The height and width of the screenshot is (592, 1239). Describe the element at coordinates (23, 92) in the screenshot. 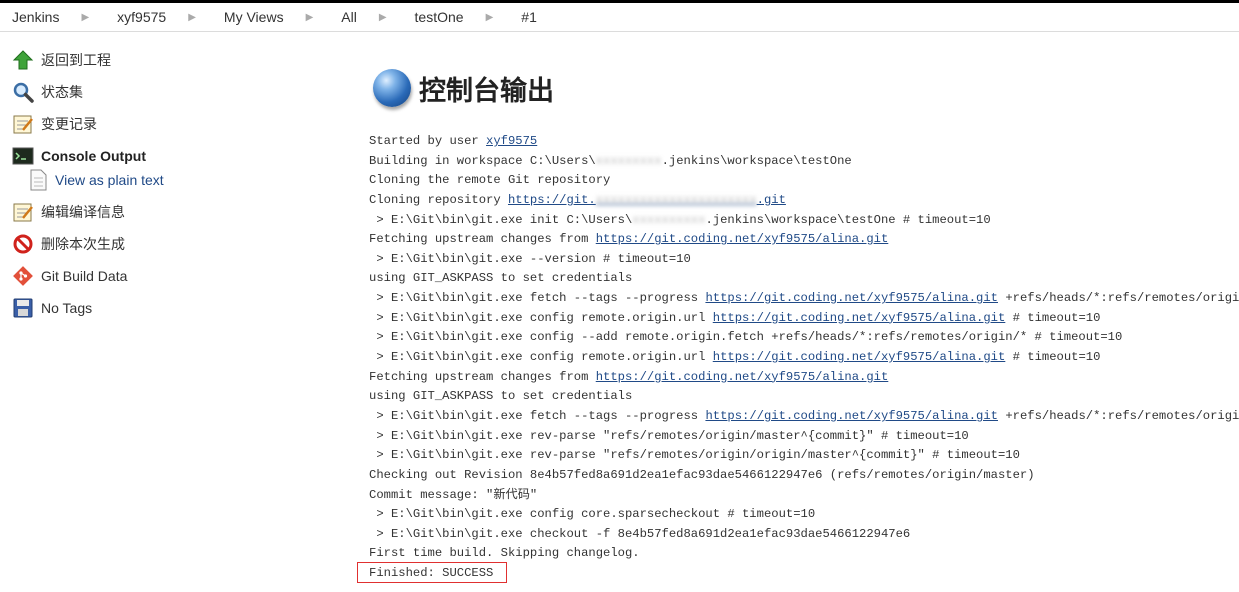

I see `magnifier-icon` at that location.